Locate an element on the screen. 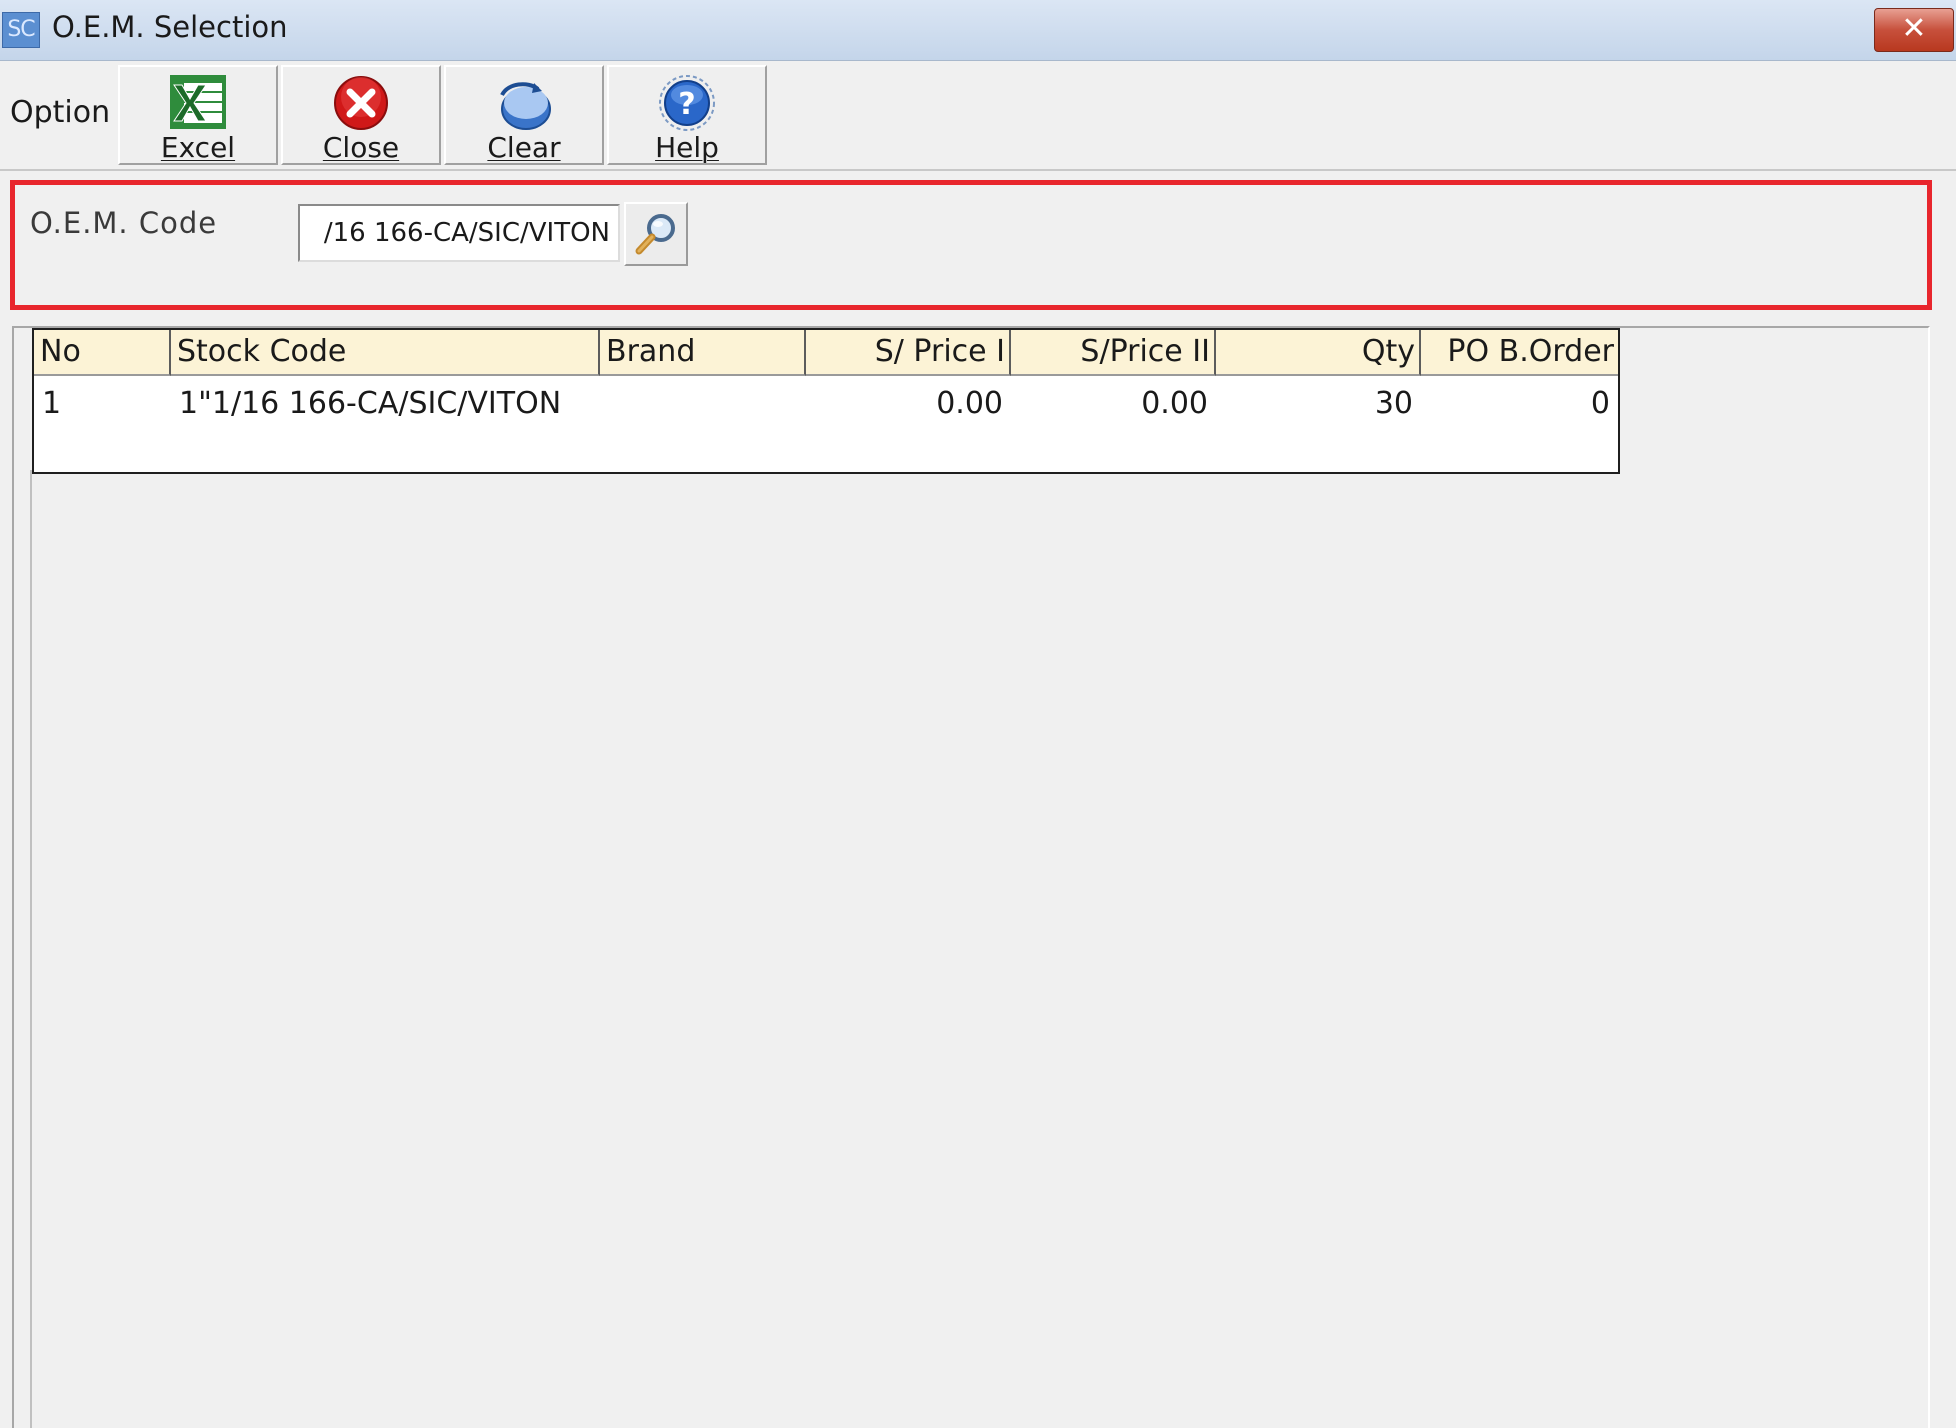 The image size is (1956, 1428). title-bar: SC O.E.M. Selection ✕ is located at coordinates (978, 30).